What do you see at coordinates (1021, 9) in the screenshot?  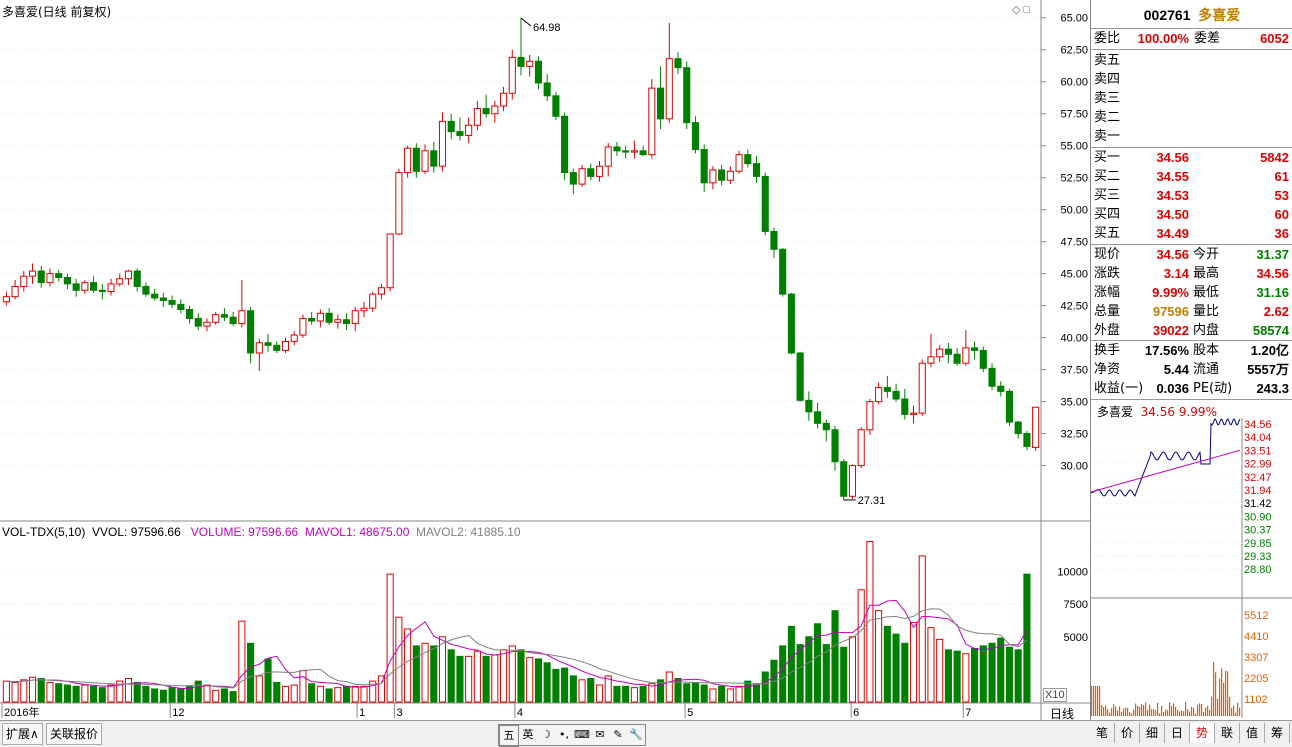 I see `chart-settings-icon: ◇ □` at bounding box center [1021, 9].